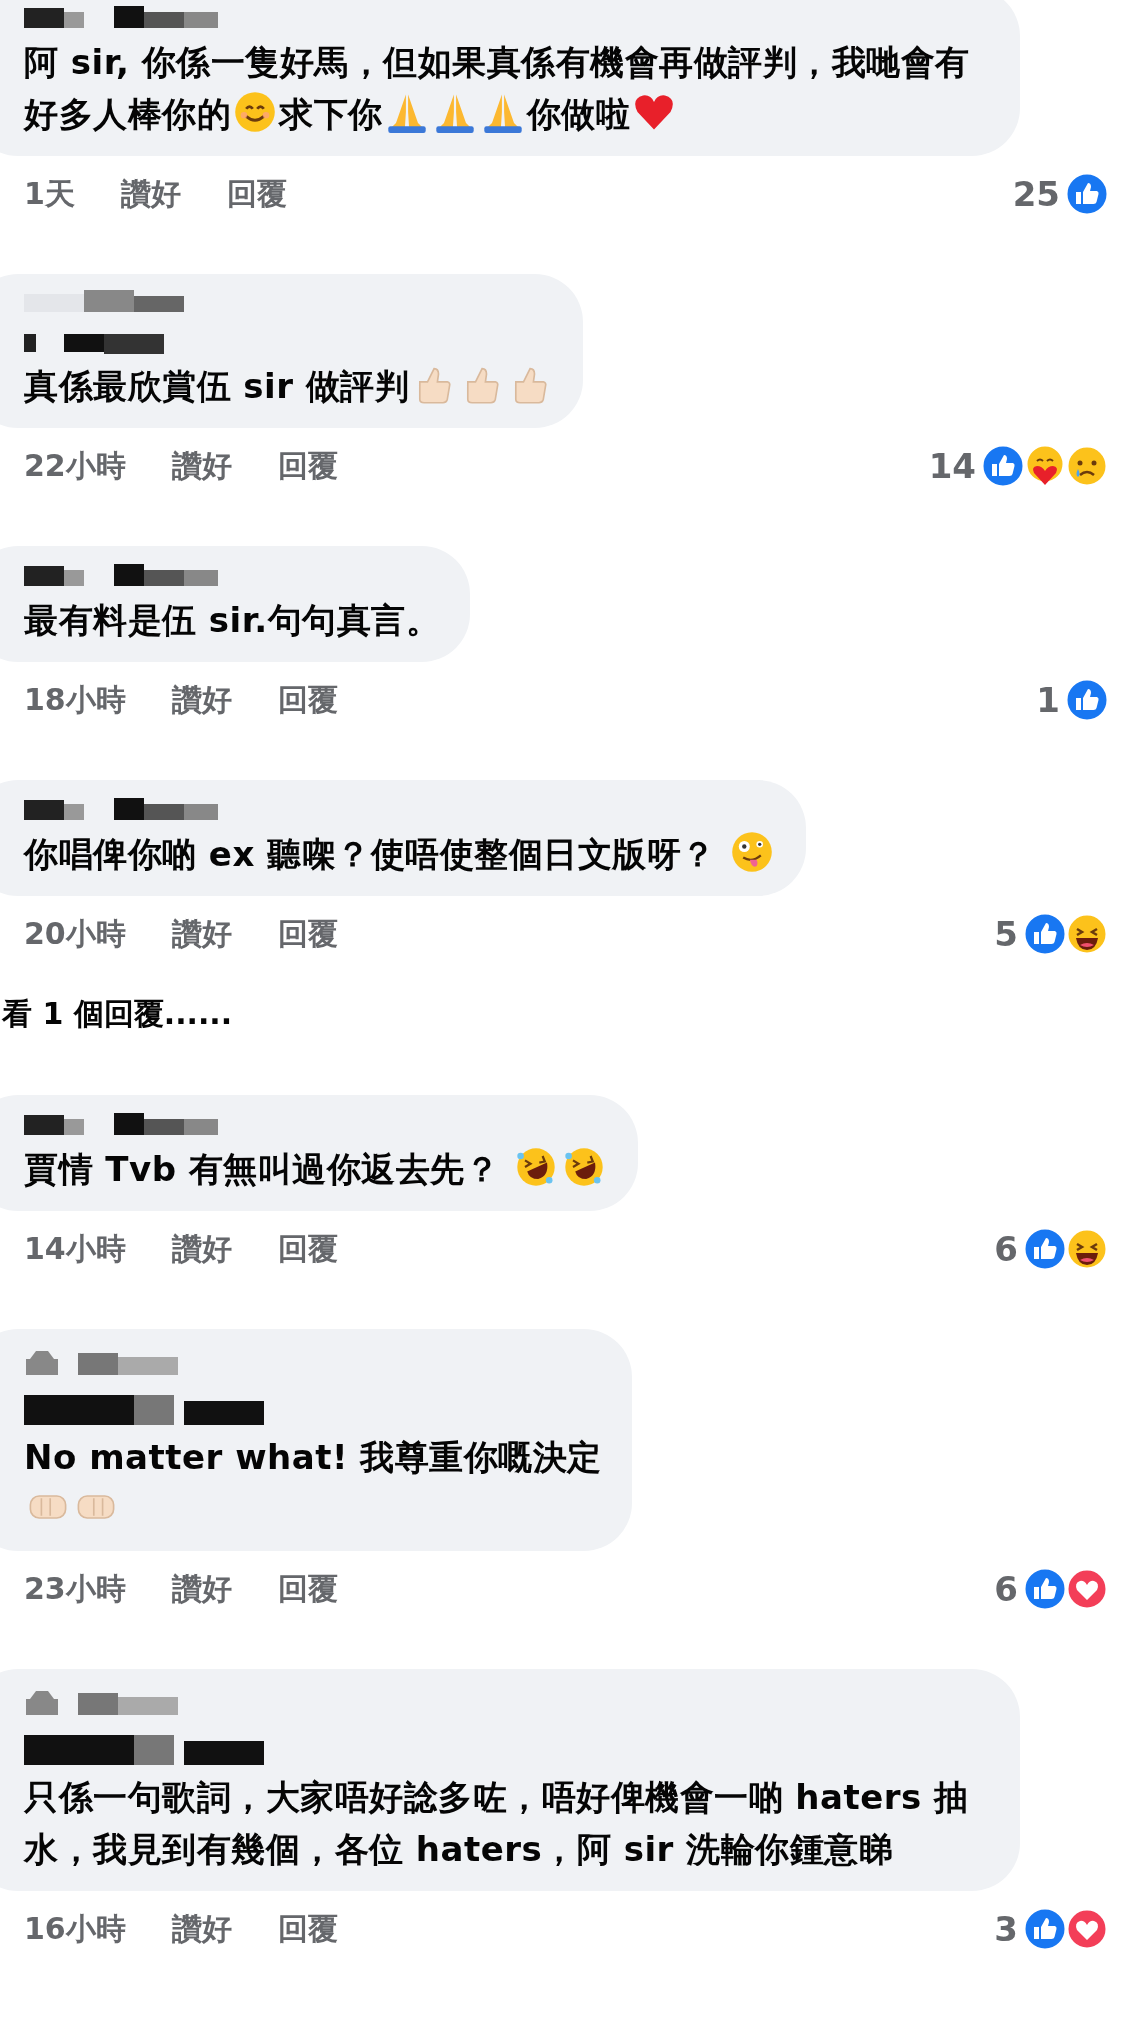 The width and height of the screenshot is (1133, 2030). What do you see at coordinates (289, 386) in the screenshot?
I see `comment-text: 真係最欣賞伍 sir 做評判` at bounding box center [289, 386].